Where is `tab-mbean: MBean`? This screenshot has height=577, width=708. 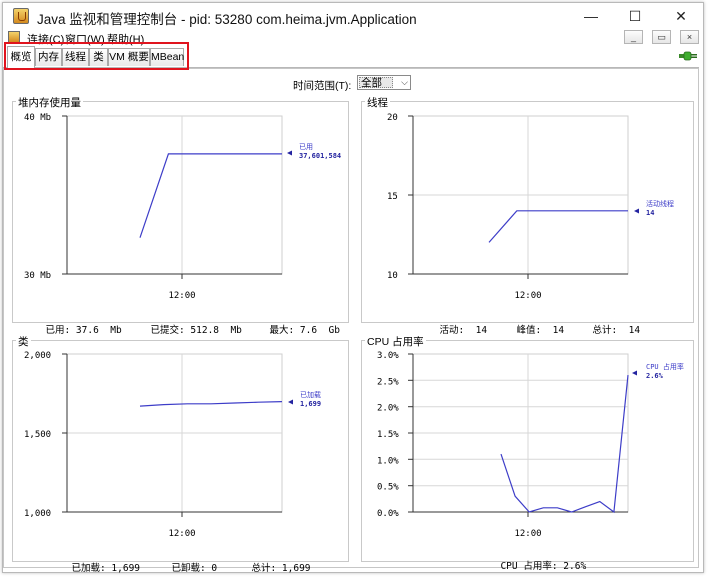 tab-mbean: MBean is located at coordinates (167, 57).